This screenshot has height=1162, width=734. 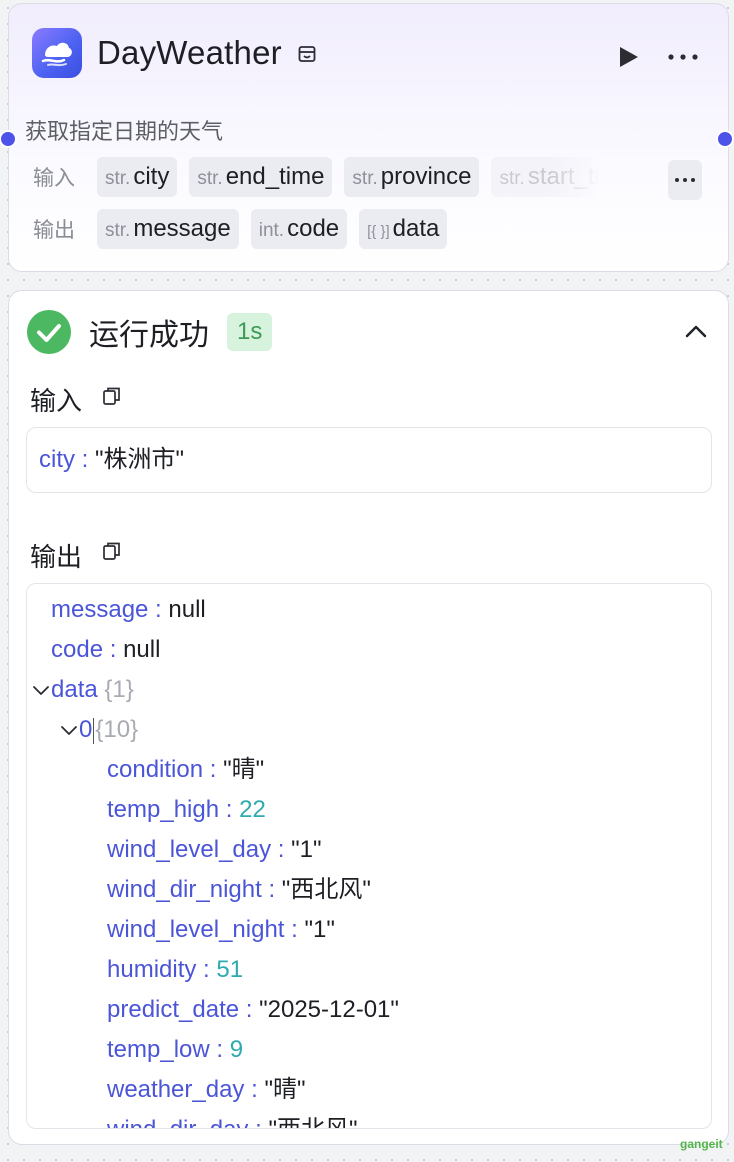 I want to click on json-row-message: message : null, so click(x=128, y=610).